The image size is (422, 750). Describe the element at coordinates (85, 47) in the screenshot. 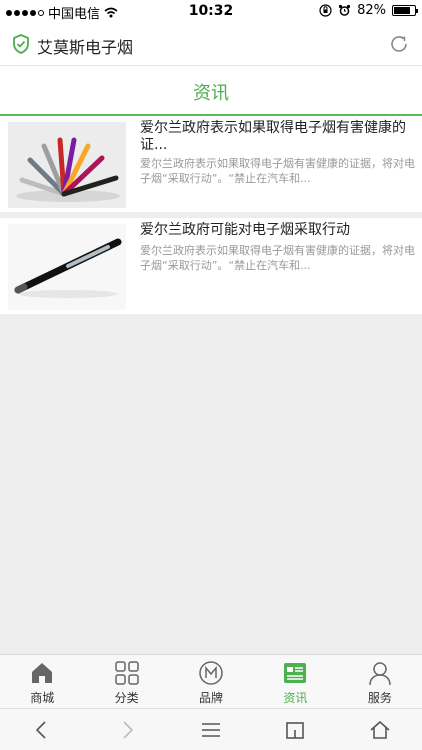

I see `app-title: 艾莫斯电子烟` at that location.